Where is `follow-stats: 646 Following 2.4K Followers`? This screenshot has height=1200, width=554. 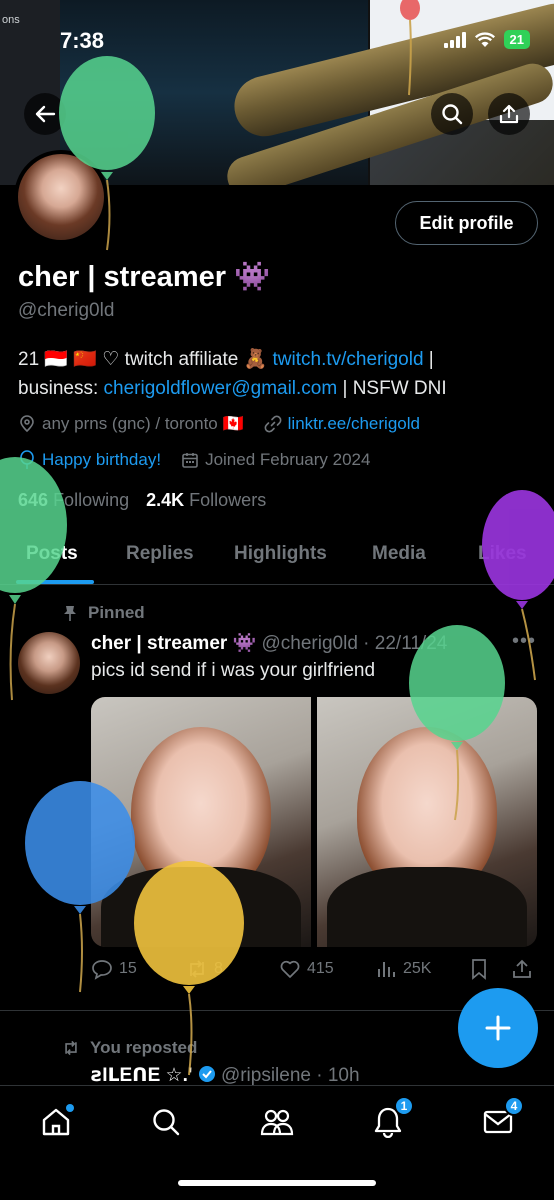
follow-stats: 646 Following 2.4K Followers is located at coordinates (142, 500).